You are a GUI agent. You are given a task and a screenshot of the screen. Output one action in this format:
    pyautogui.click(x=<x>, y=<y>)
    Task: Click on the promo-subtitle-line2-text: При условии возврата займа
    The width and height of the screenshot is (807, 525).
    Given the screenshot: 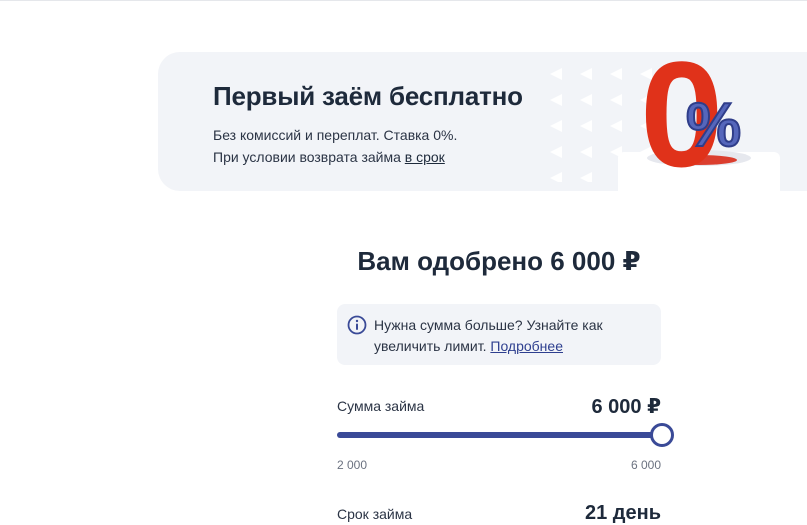 What is the action you would take?
    pyautogui.click(x=309, y=157)
    